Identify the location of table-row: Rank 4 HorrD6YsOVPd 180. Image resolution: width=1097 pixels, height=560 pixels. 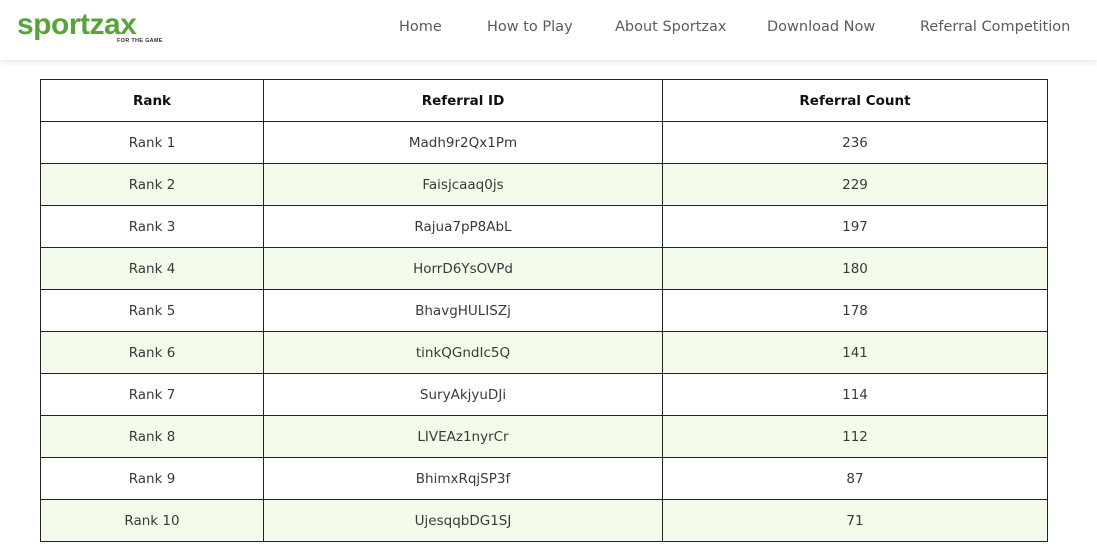
(544, 268).